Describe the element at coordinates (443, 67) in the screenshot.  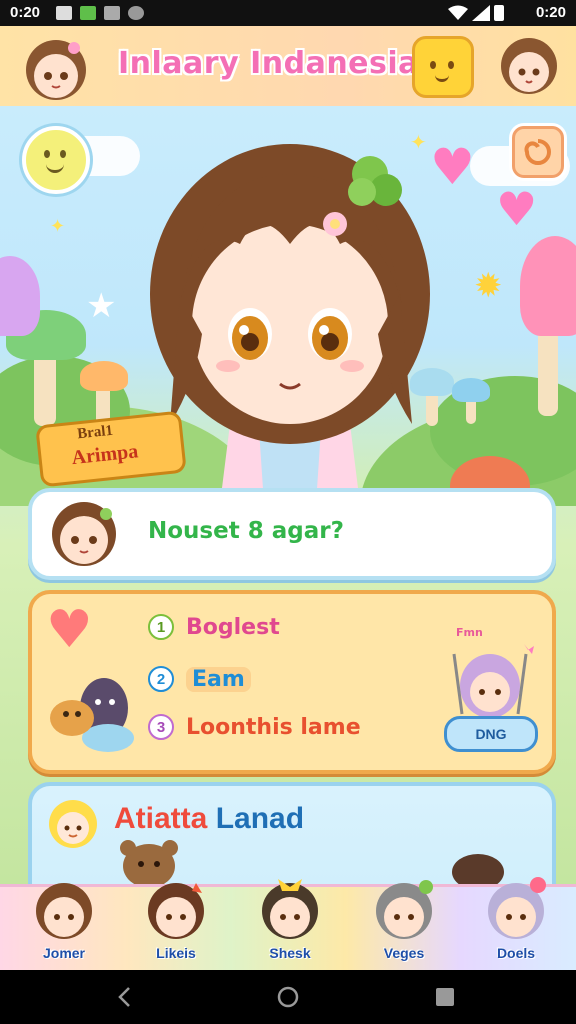
I see `mascot-badge-icon` at that location.